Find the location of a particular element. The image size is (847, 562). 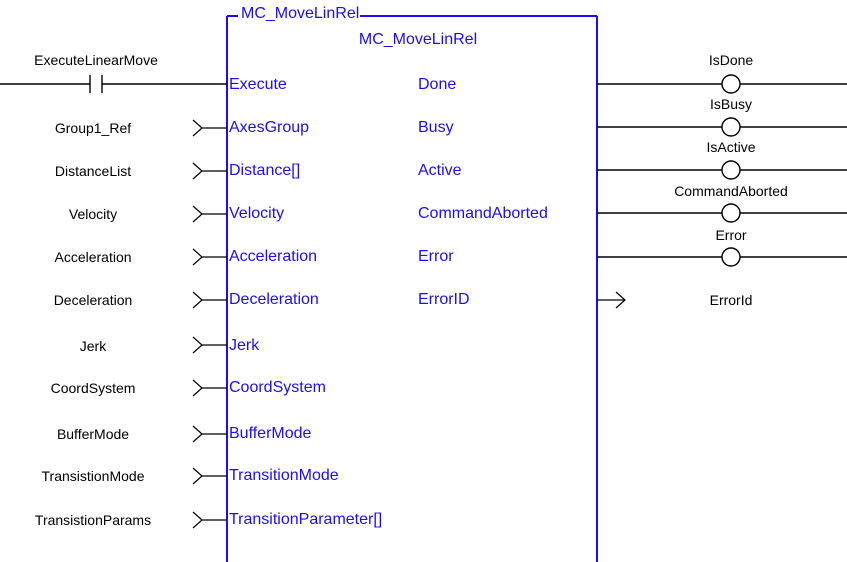

input-variable-distance: DistanceList is located at coordinates (93, 171).